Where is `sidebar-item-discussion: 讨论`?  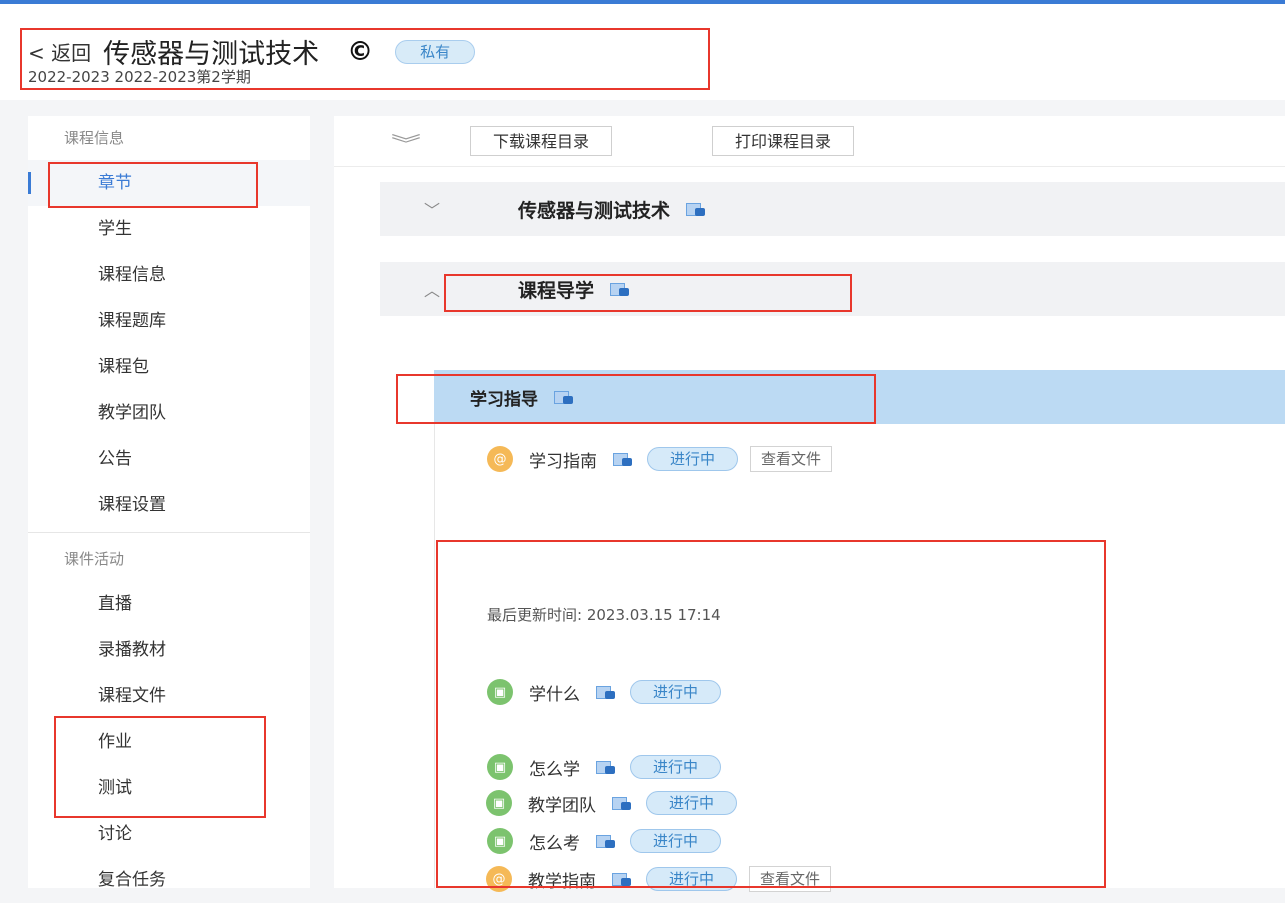
sidebar-item-discussion: 讨论 is located at coordinates (169, 834).